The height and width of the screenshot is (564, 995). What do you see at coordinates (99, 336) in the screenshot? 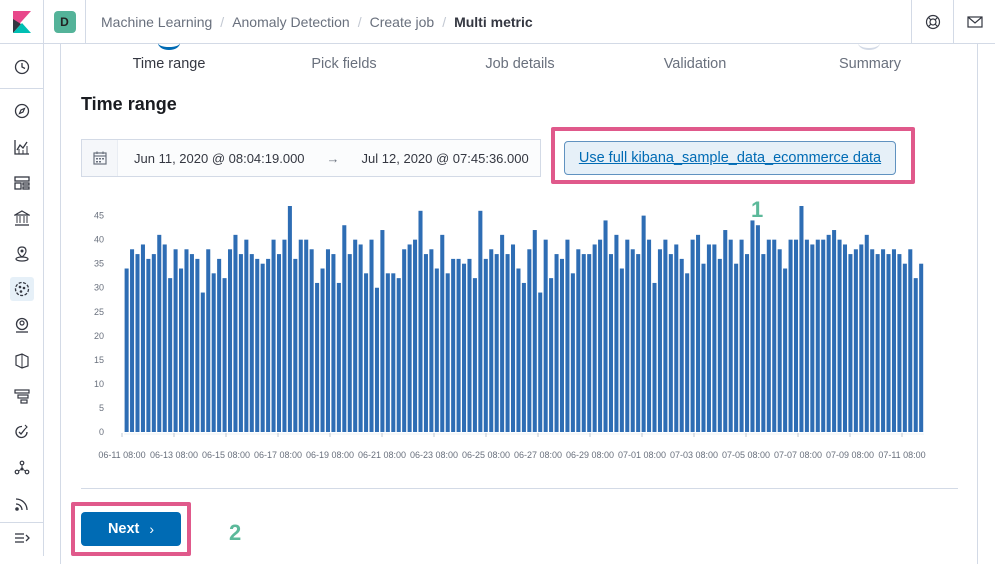
I see `y-tick-label: 20` at bounding box center [99, 336].